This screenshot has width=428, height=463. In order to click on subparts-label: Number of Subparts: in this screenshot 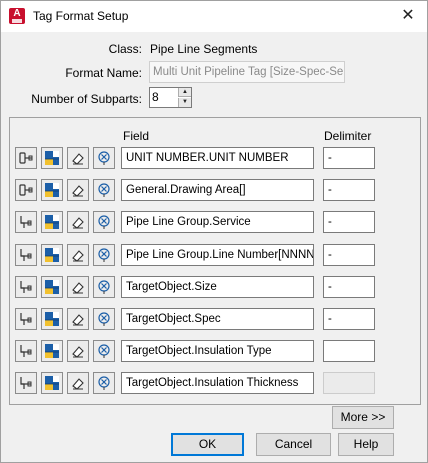, I will do `click(86, 99)`.